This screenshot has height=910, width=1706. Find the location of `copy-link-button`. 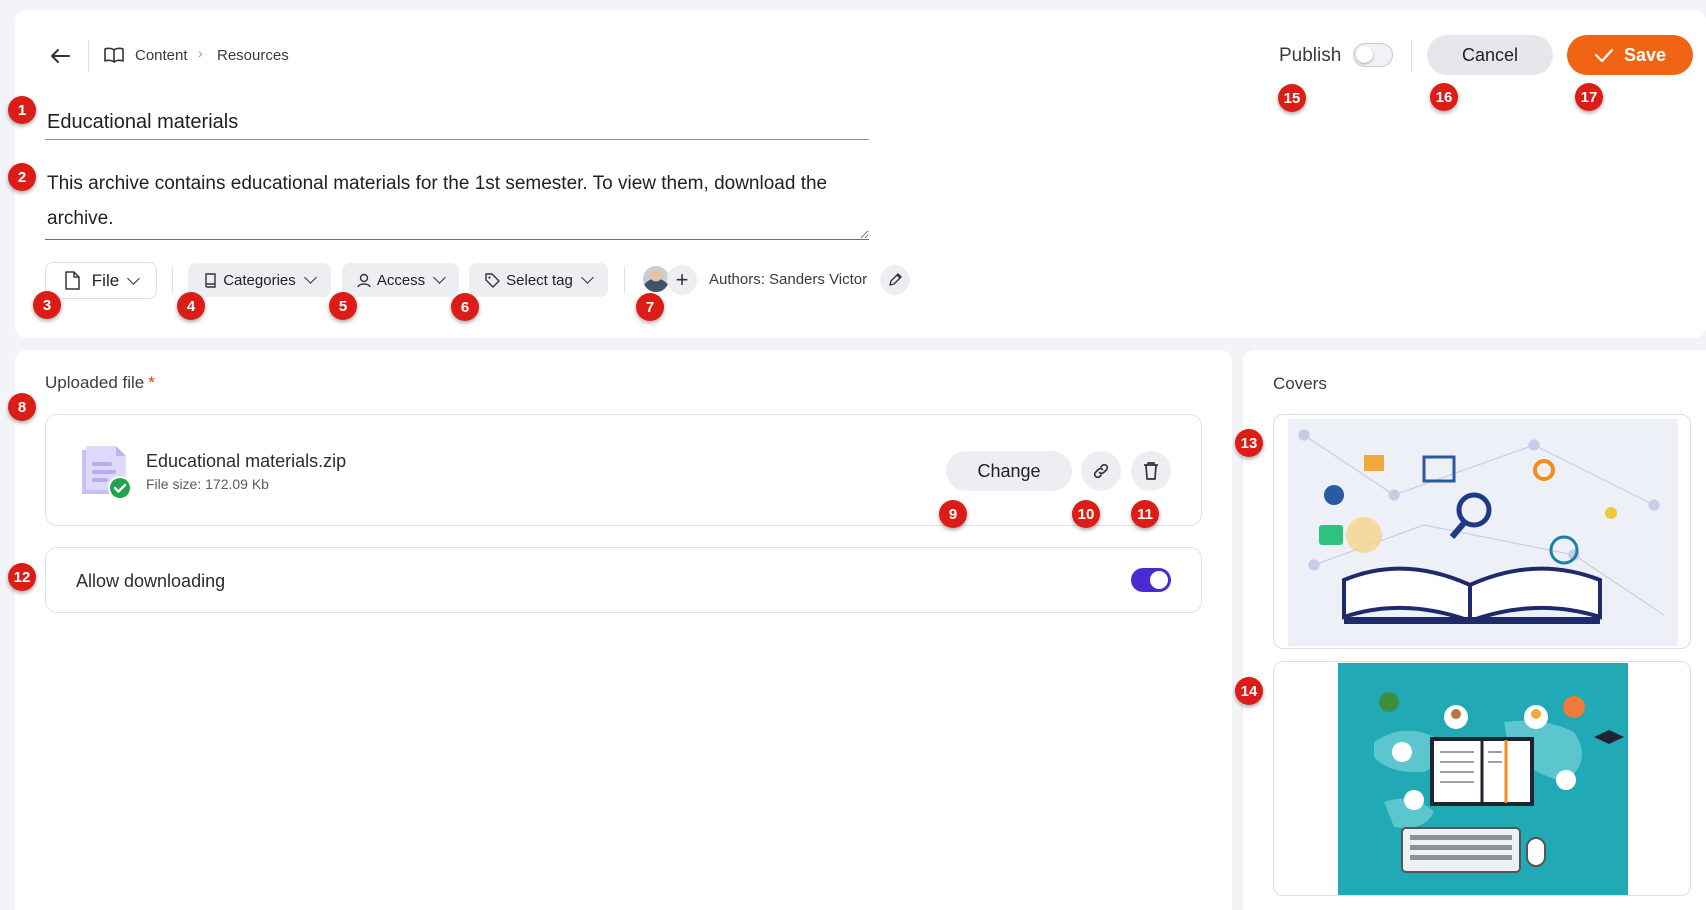

copy-link-button is located at coordinates (1101, 471).